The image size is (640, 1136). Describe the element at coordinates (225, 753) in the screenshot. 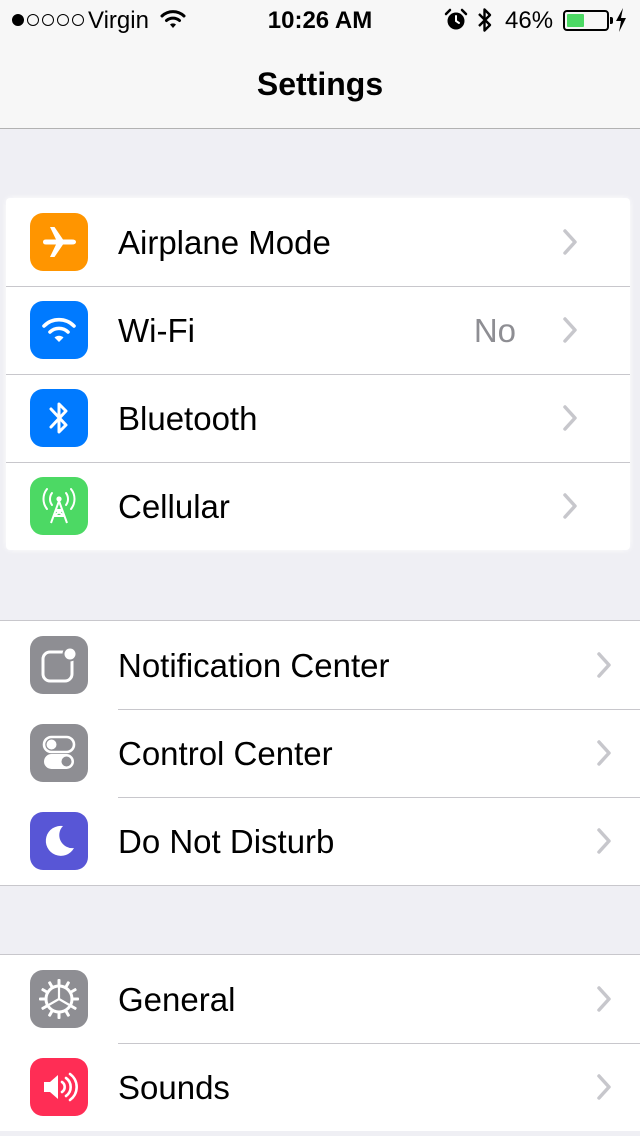

I see `settings-row-label: Control Center` at that location.